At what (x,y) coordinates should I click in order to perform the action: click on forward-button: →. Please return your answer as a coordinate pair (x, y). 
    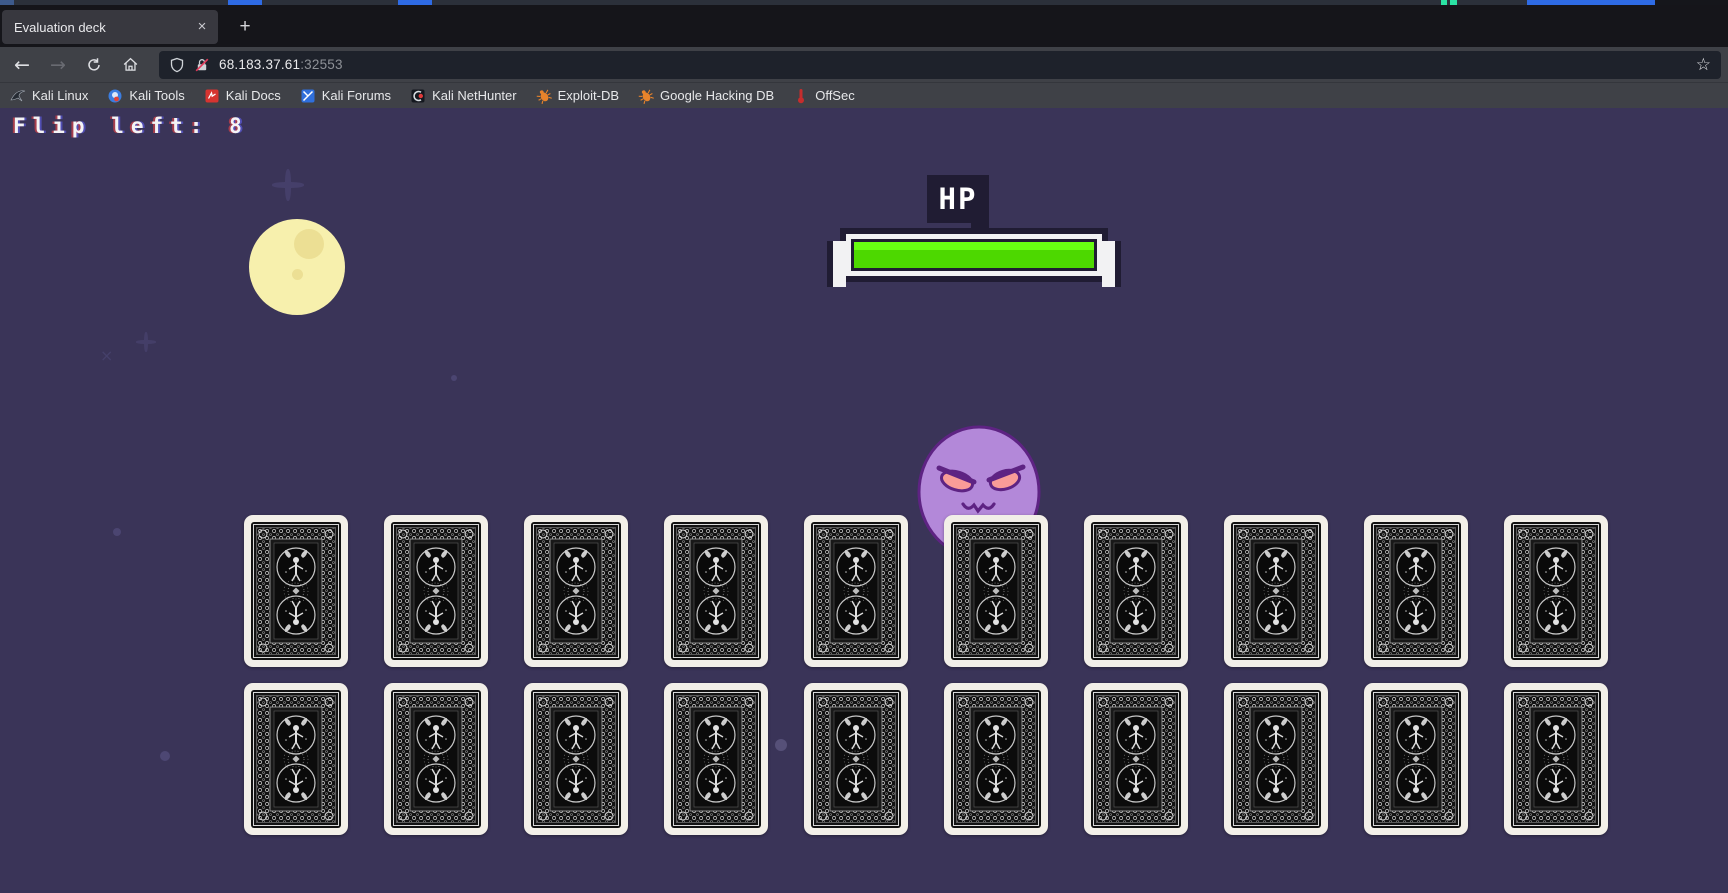
    Looking at the image, I should click on (58, 65).